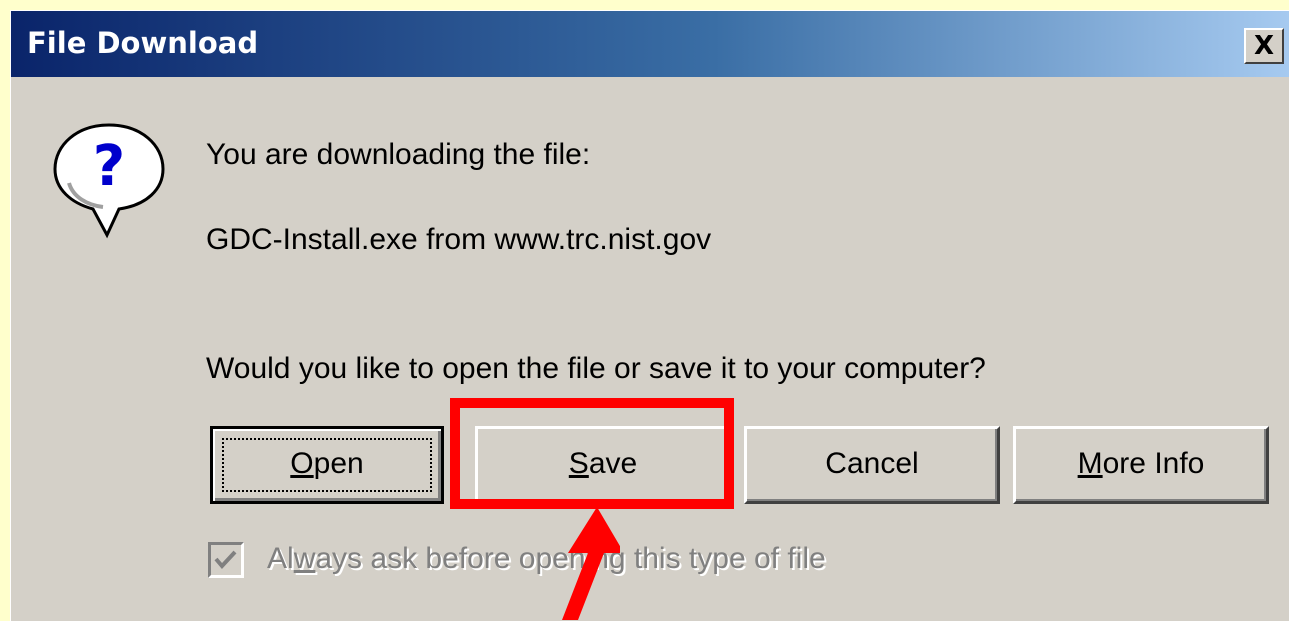 The width and height of the screenshot is (1289, 621). Describe the element at coordinates (650, 44) in the screenshot. I see `title-bar: File Download X` at that location.